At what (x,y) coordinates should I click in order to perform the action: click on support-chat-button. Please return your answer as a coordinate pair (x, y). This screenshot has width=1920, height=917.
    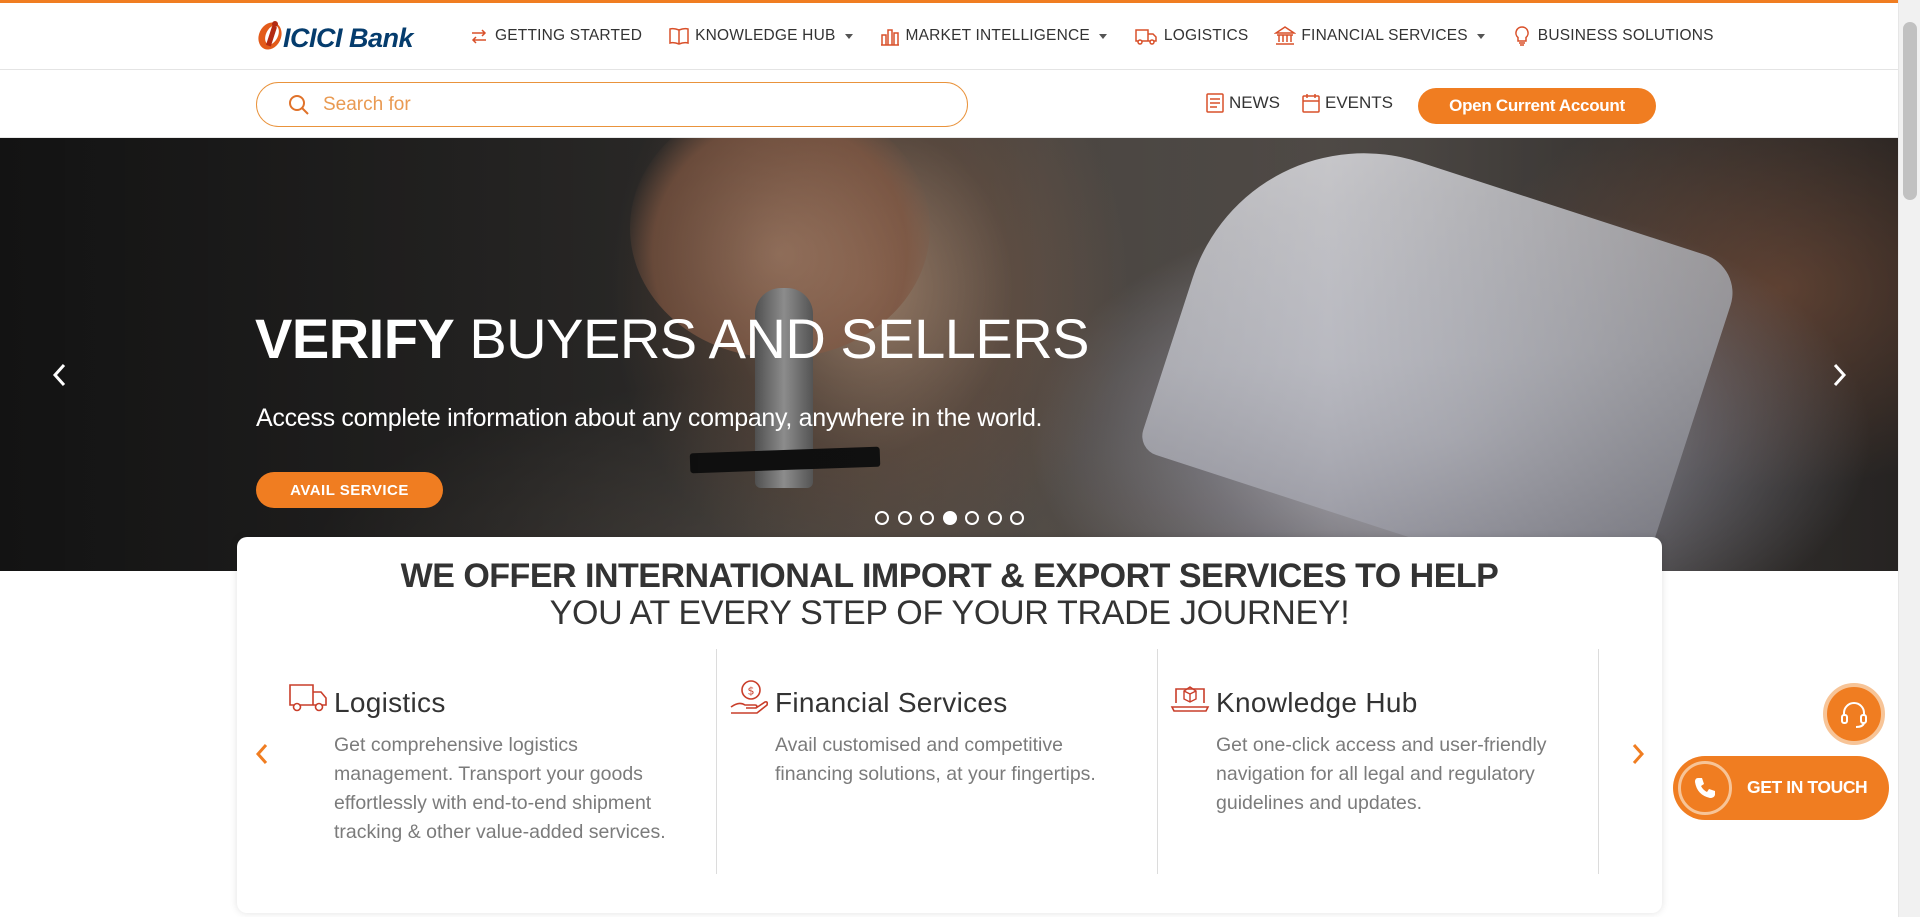
    Looking at the image, I should click on (1854, 714).